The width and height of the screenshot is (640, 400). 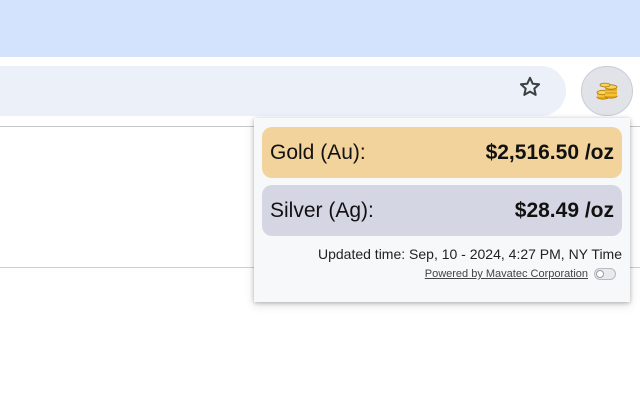 What do you see at coordinates (320, 28) in the screenshot?
I see `browser-tab-strip` at bounding box center [320, 28].